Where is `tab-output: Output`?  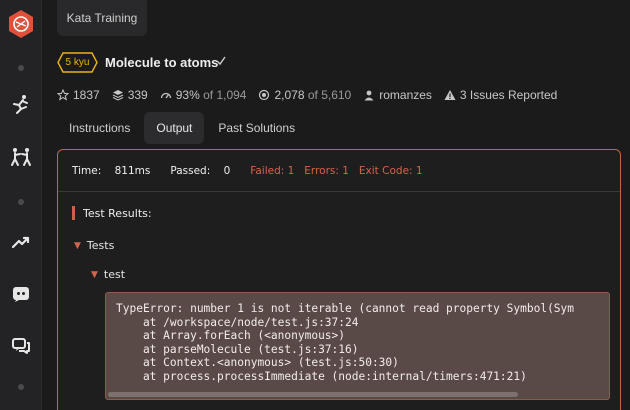
tab-output: Output is located at coordinates (174, 128).